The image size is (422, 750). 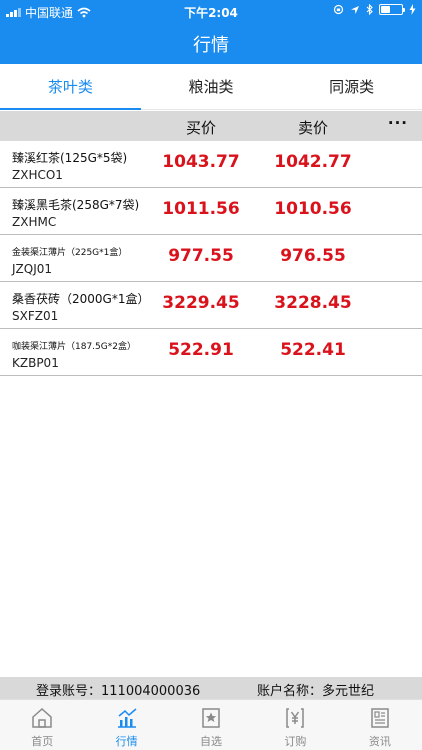 What do you see at coordinates (200, 128) in the screenshot?
I see `buy-price-header: 买价` at bounding box center [200, 128].